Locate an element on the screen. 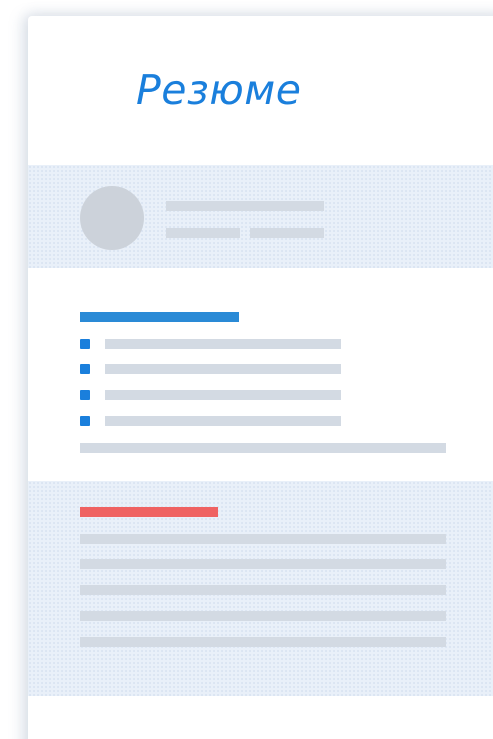 The height and width of the screenshot is (739, 493). section-1-heading-bar is located at coordinates (159, 317).